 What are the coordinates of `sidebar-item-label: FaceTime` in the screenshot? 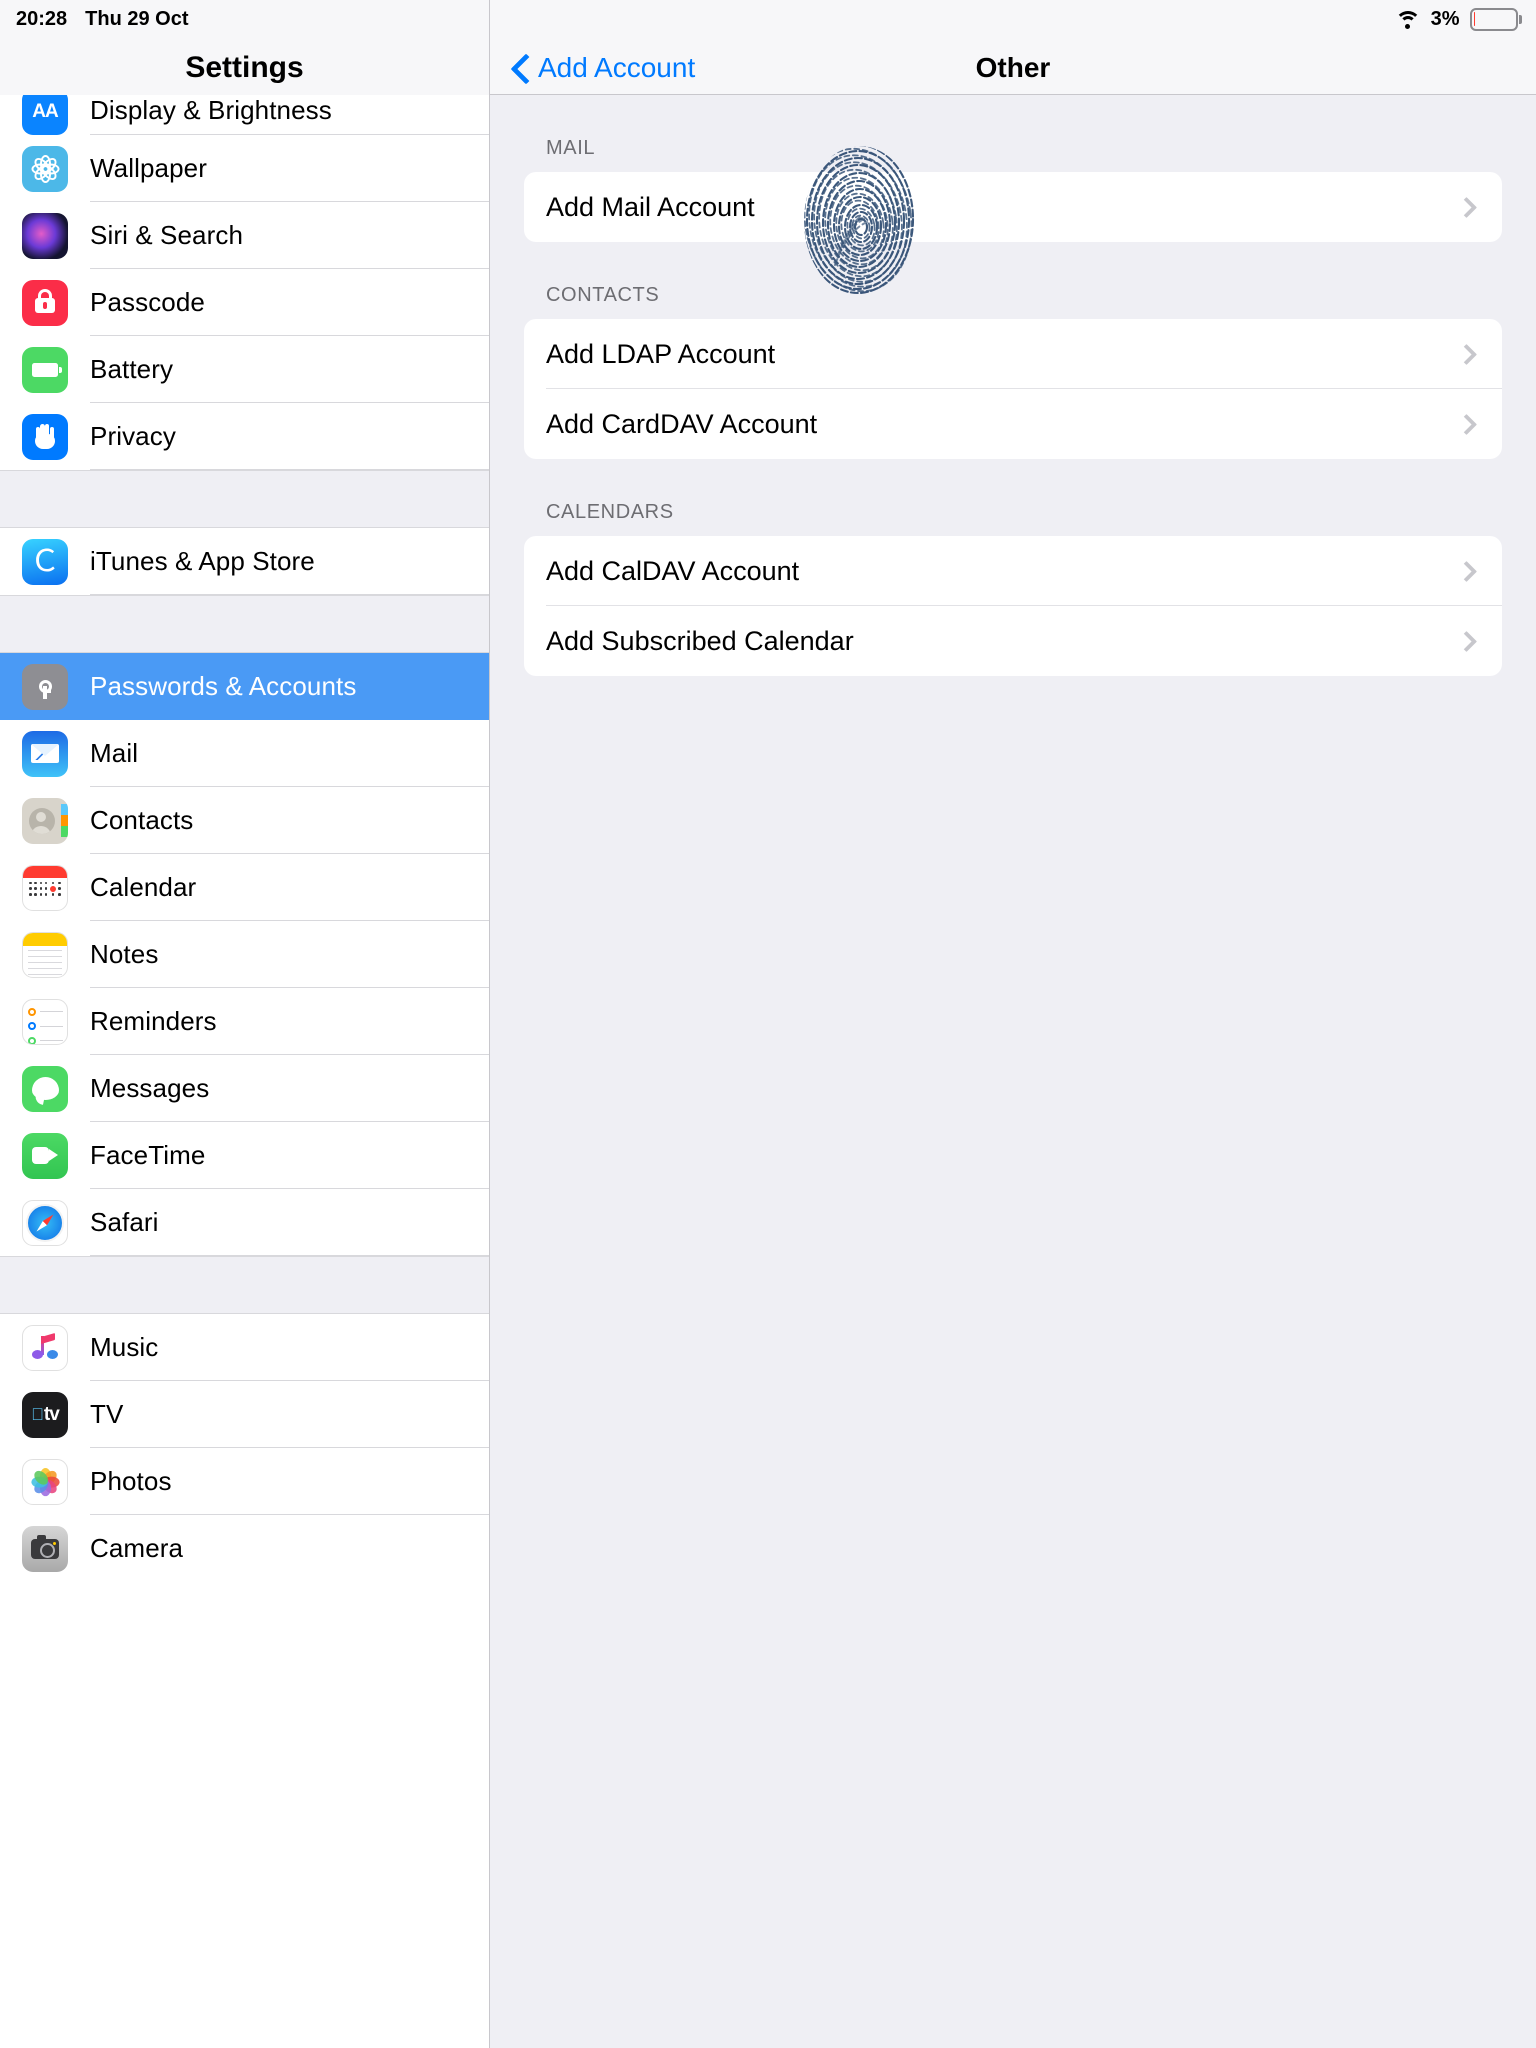 It's located at (148, 1155).